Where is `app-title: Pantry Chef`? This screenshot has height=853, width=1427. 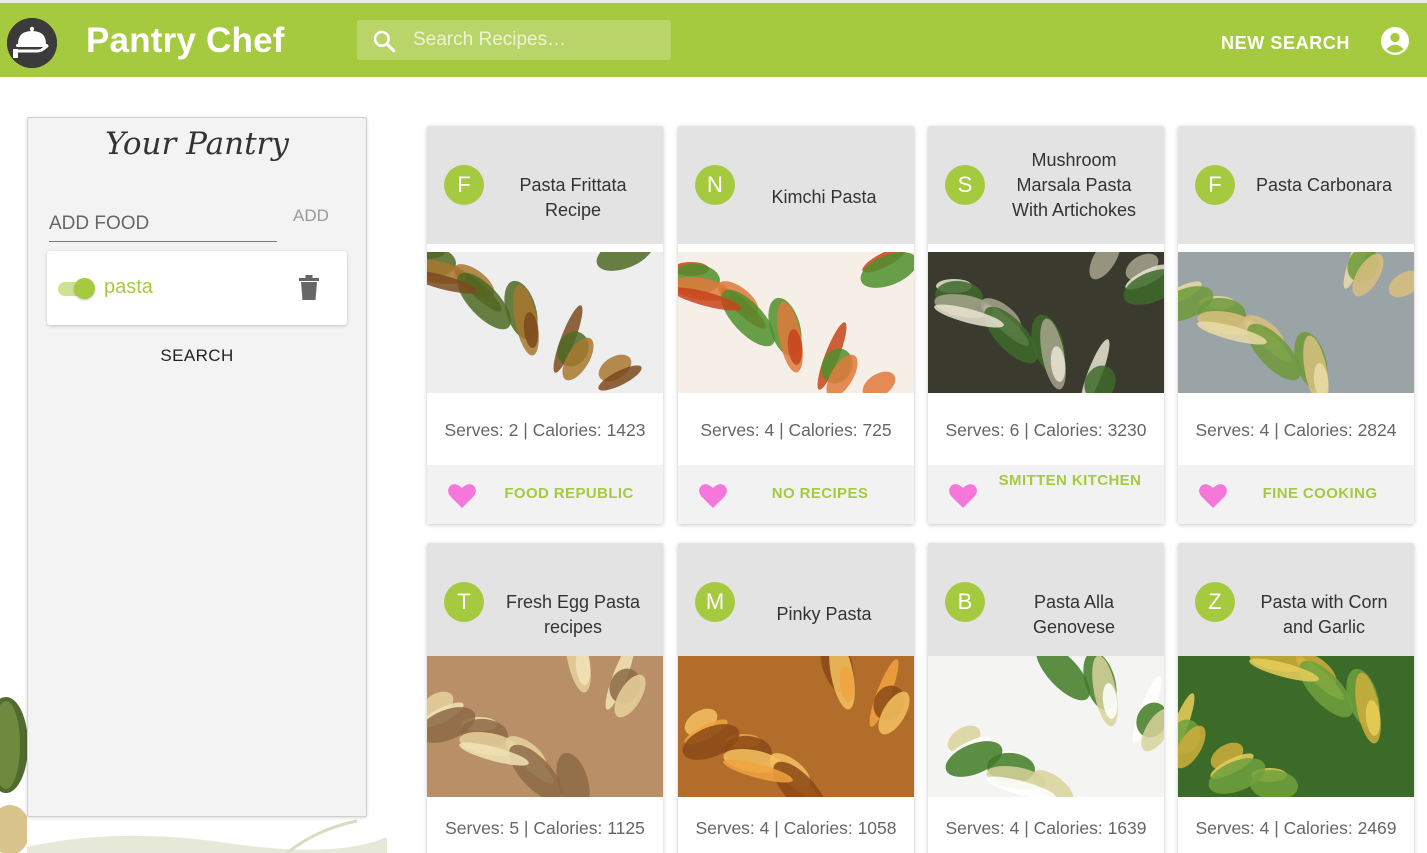
app-title: Pantry Chef is located at coordinates (185, 40).